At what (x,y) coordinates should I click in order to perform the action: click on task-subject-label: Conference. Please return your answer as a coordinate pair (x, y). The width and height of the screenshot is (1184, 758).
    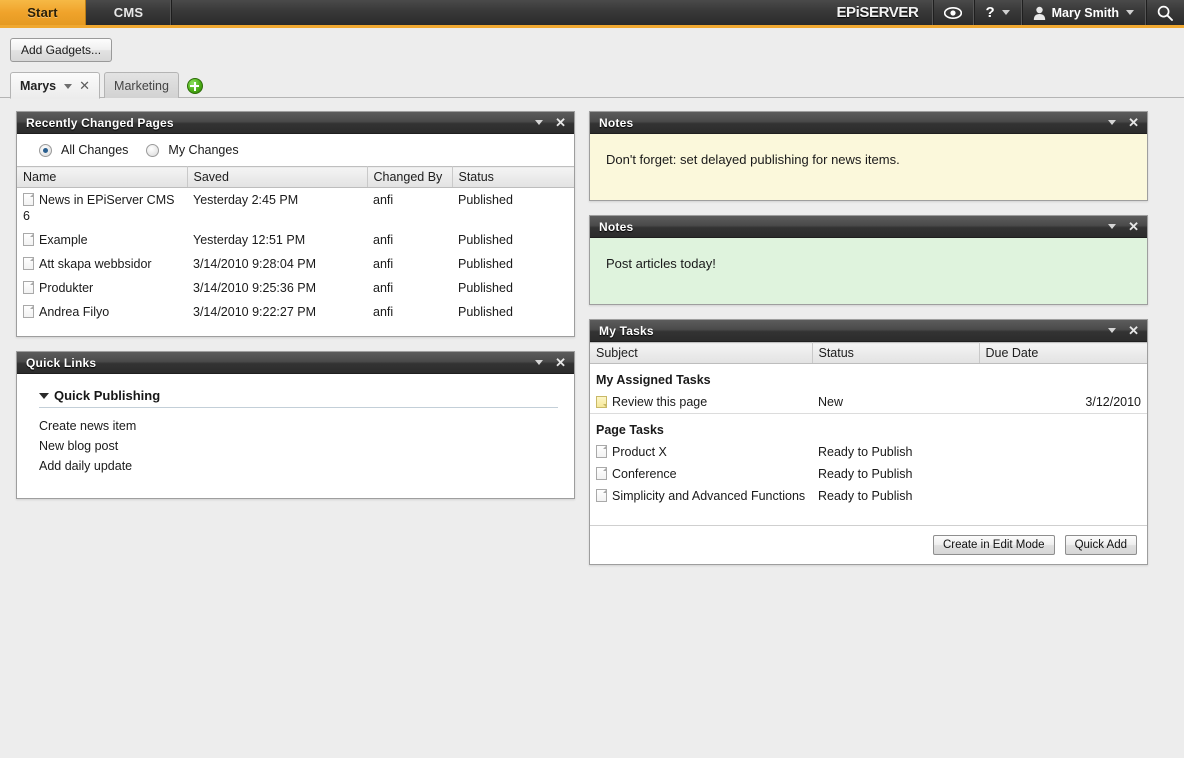
    Looking at the image, I should click on (644, 474).